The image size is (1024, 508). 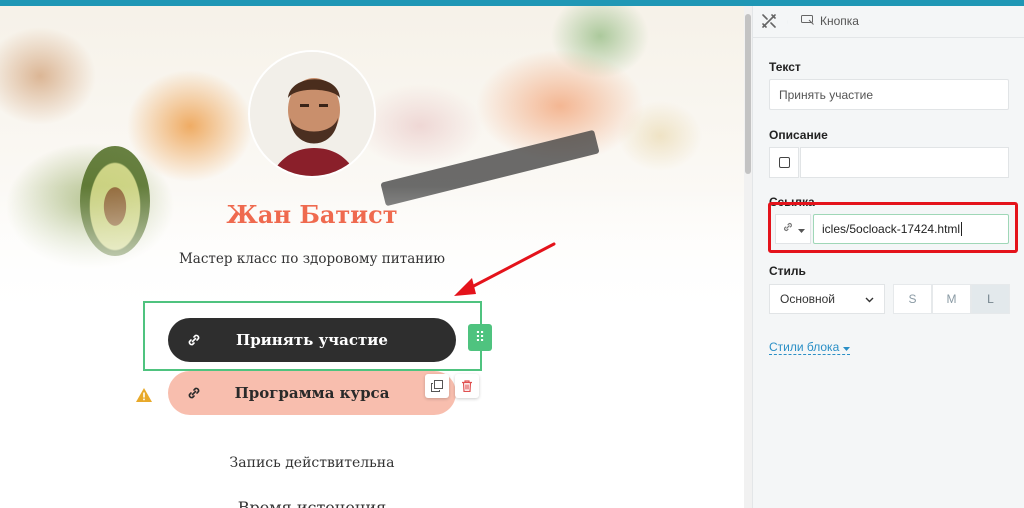 What do you see at coordinates (437, 386) in the screenshot?
I see `copy-icon` at bounding box center [437, 386].